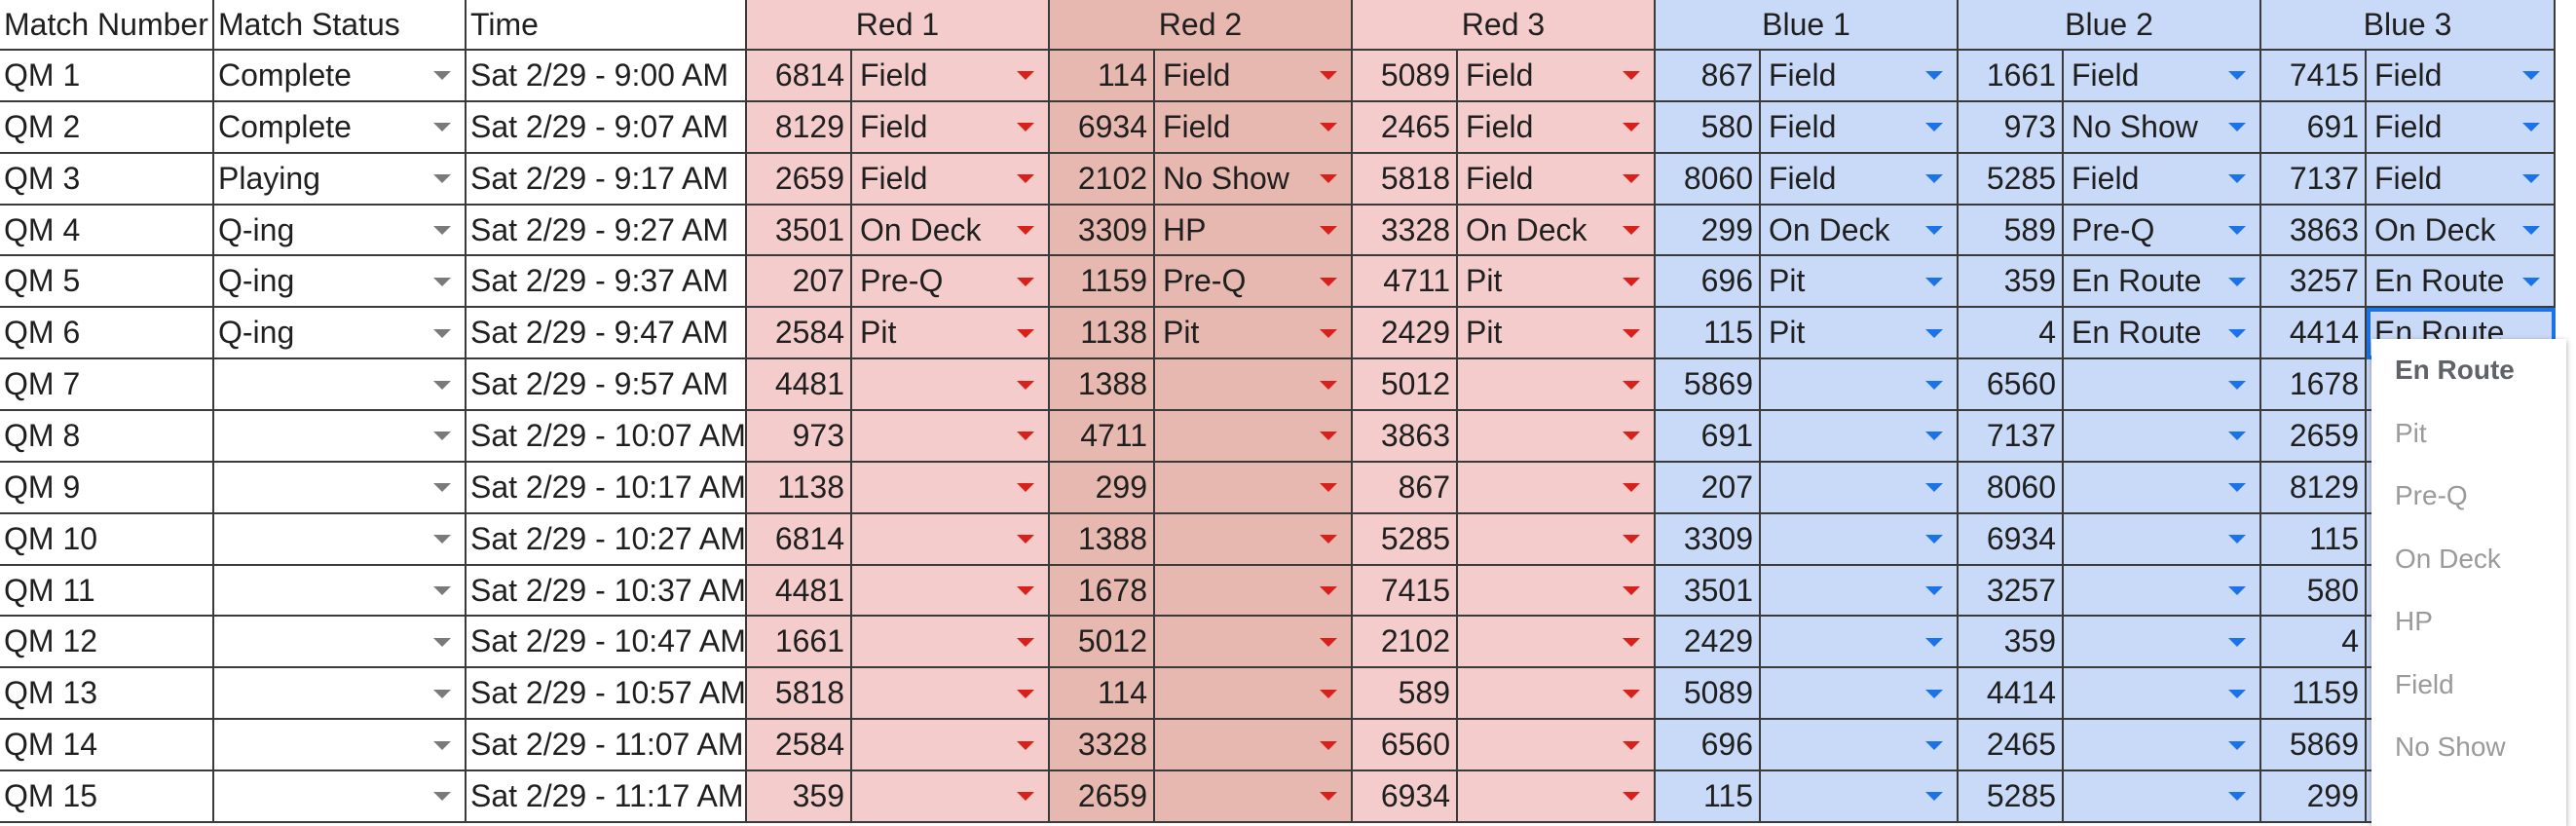  I want to click on match-status-cell: Playing, so click(340, 180).